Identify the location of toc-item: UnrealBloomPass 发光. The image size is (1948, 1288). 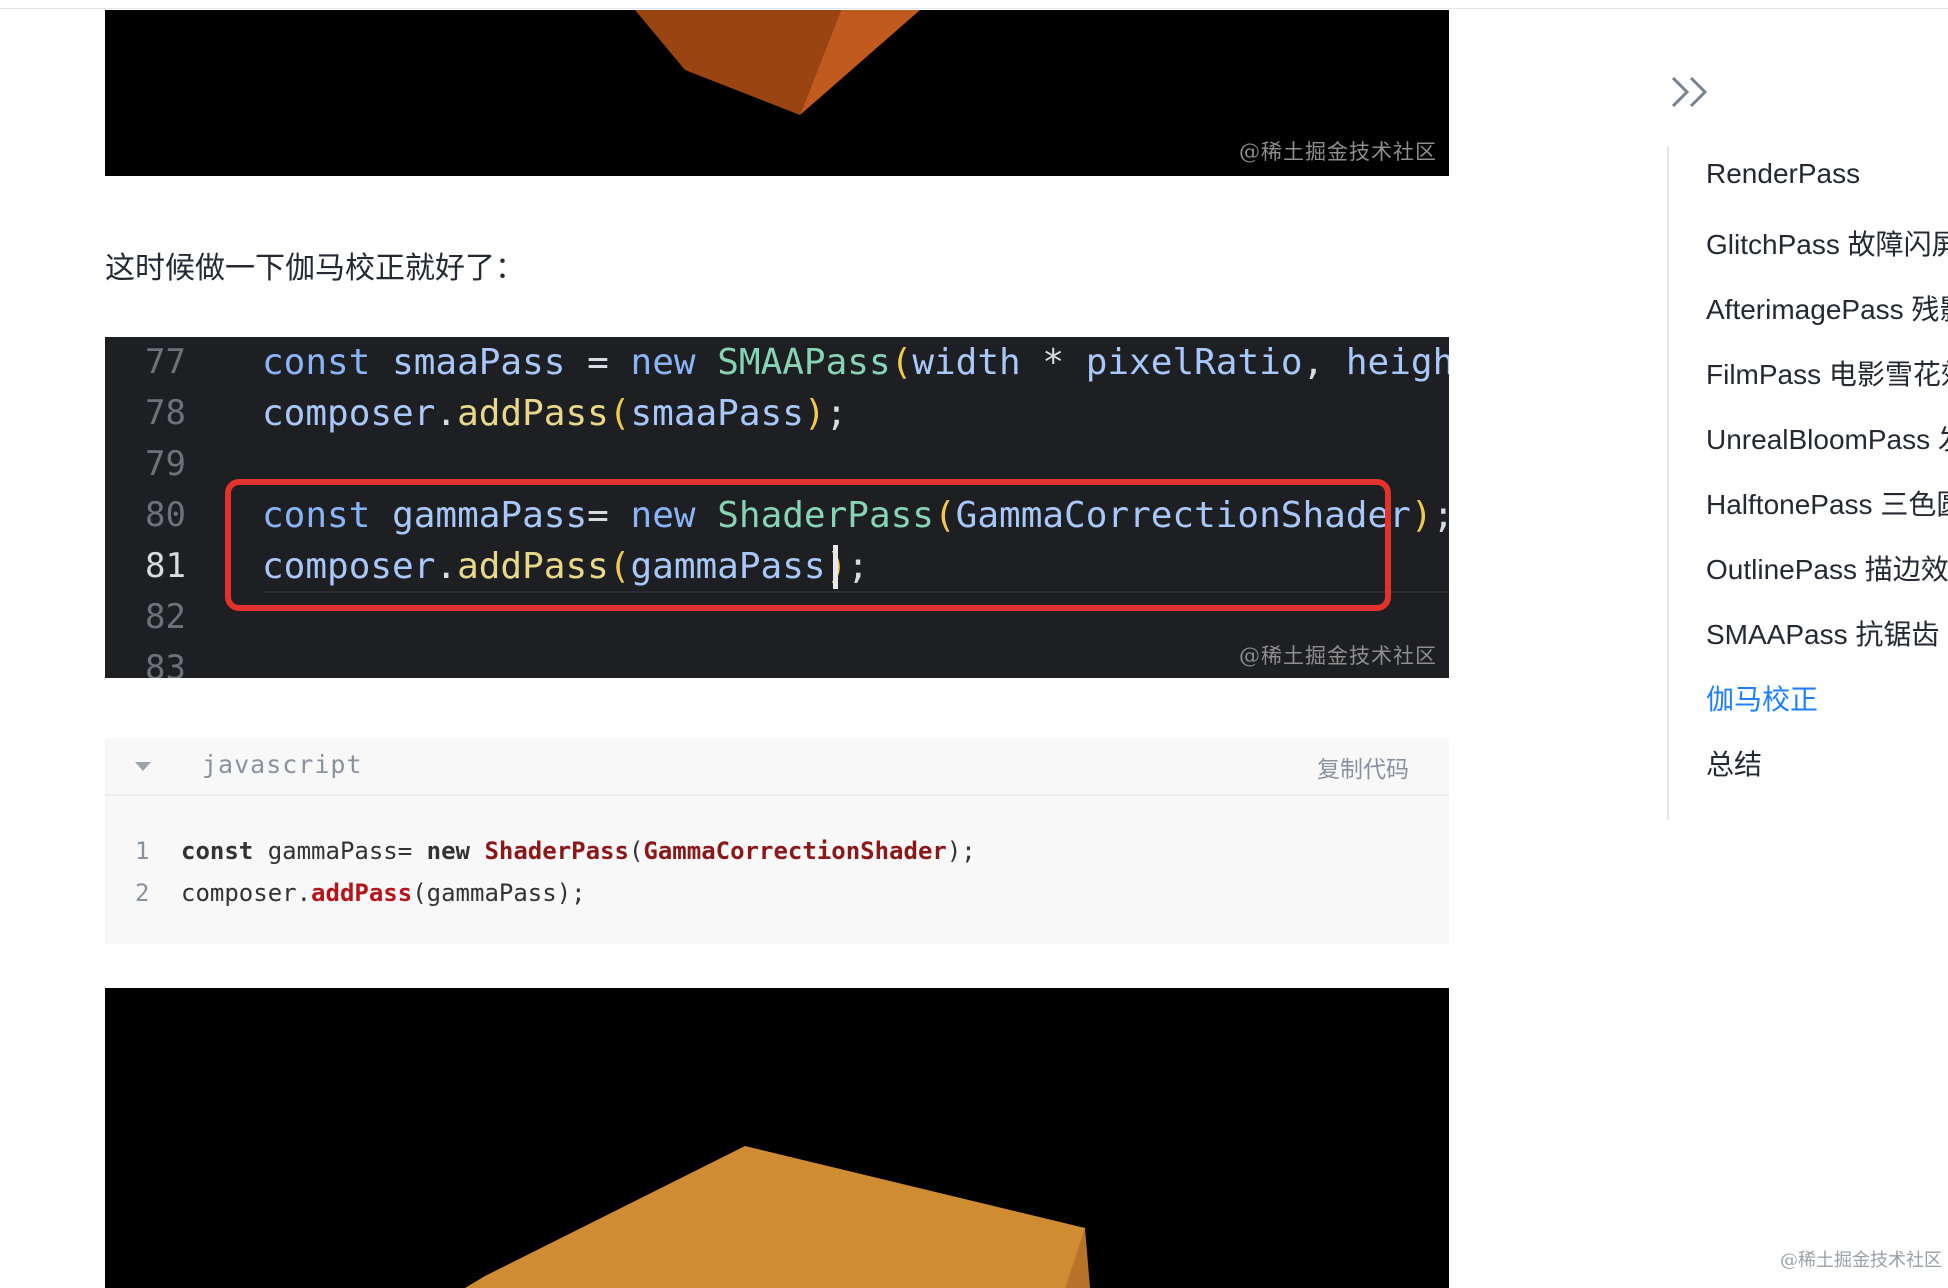
(1827, 438).